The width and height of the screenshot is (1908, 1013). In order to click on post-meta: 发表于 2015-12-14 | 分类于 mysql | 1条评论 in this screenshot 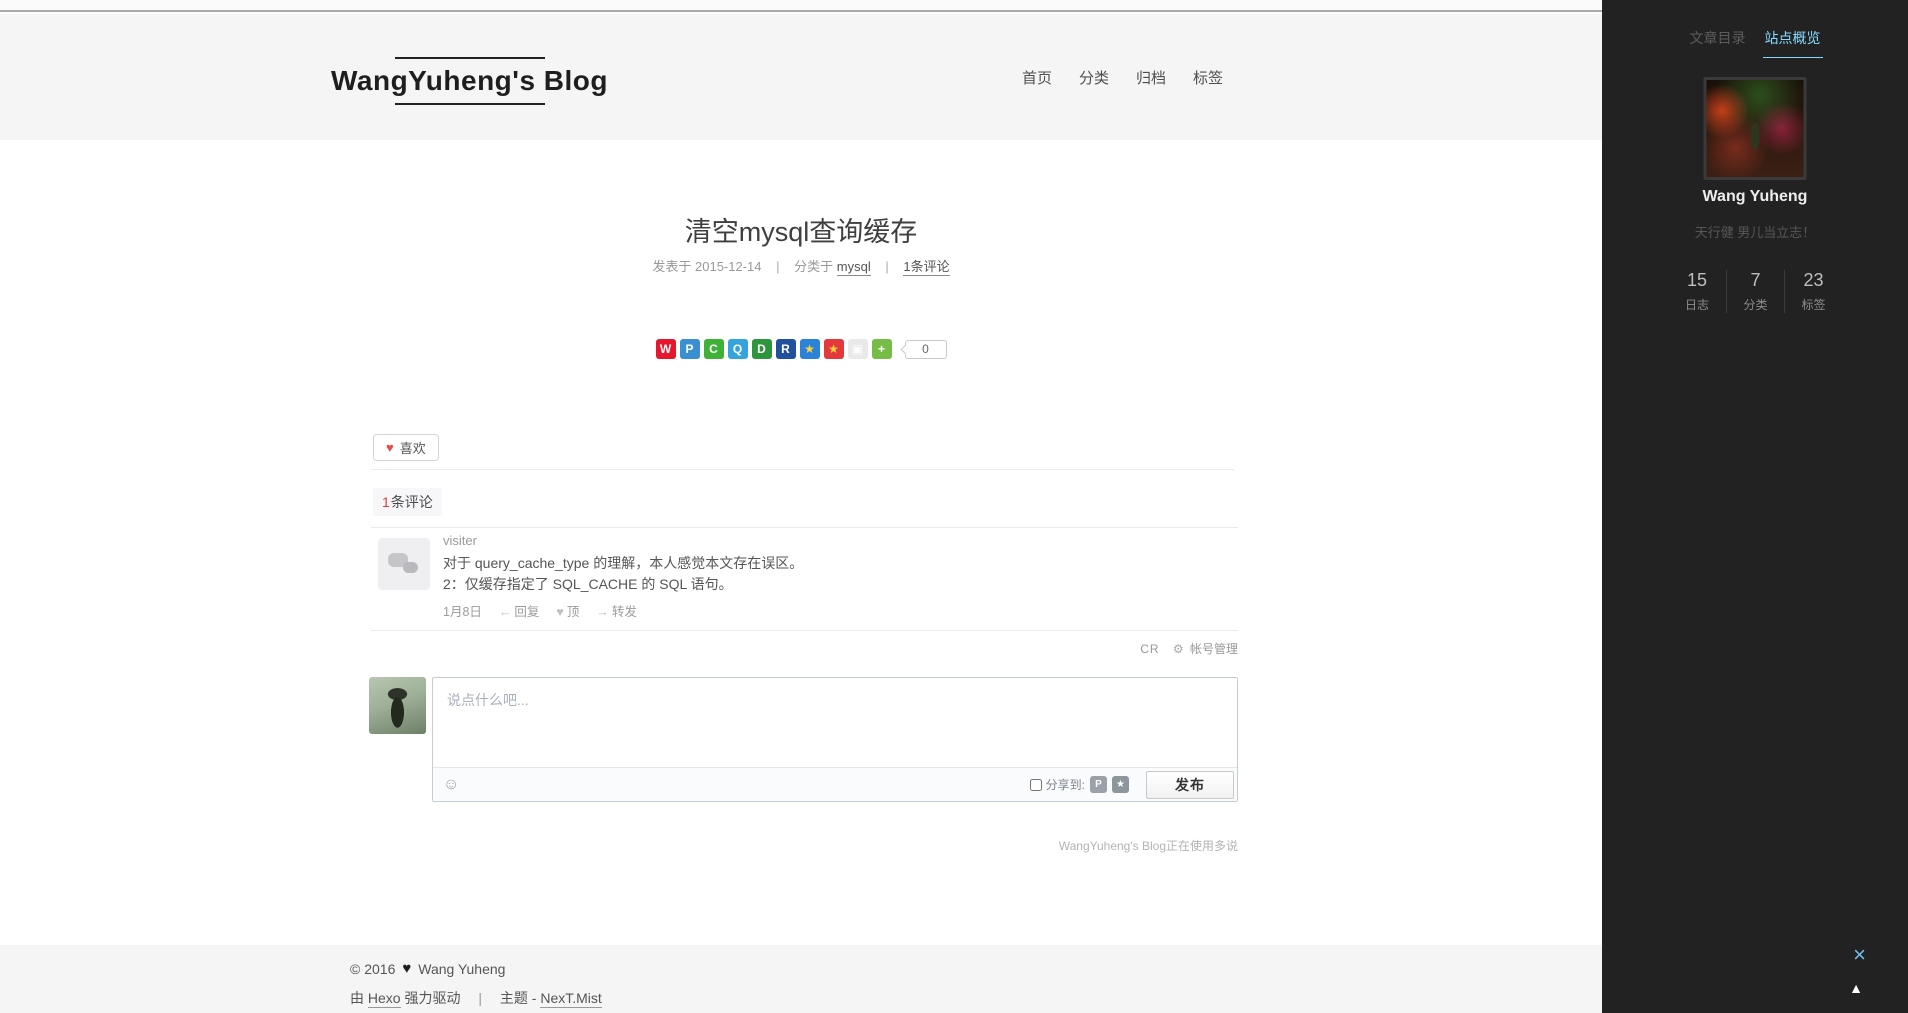, I will do `click(801, 266)`.